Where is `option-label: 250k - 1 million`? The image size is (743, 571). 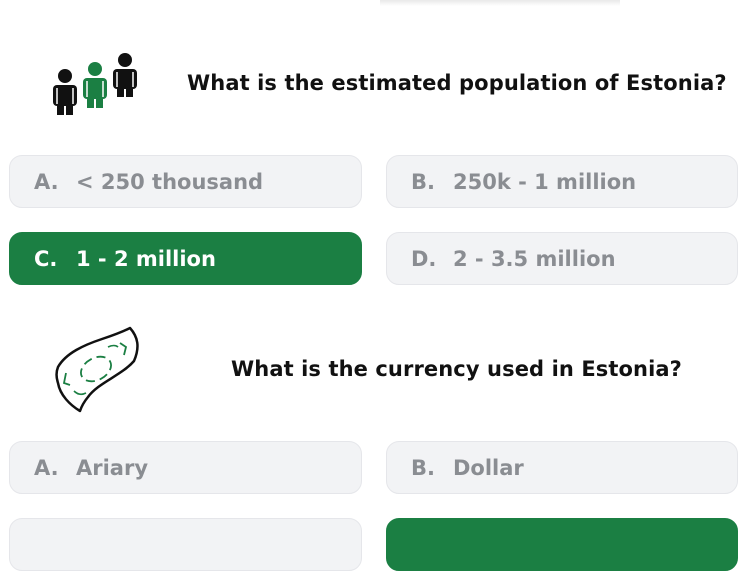
option-label: 250k - 1 million is located at coordinates (545, 181).